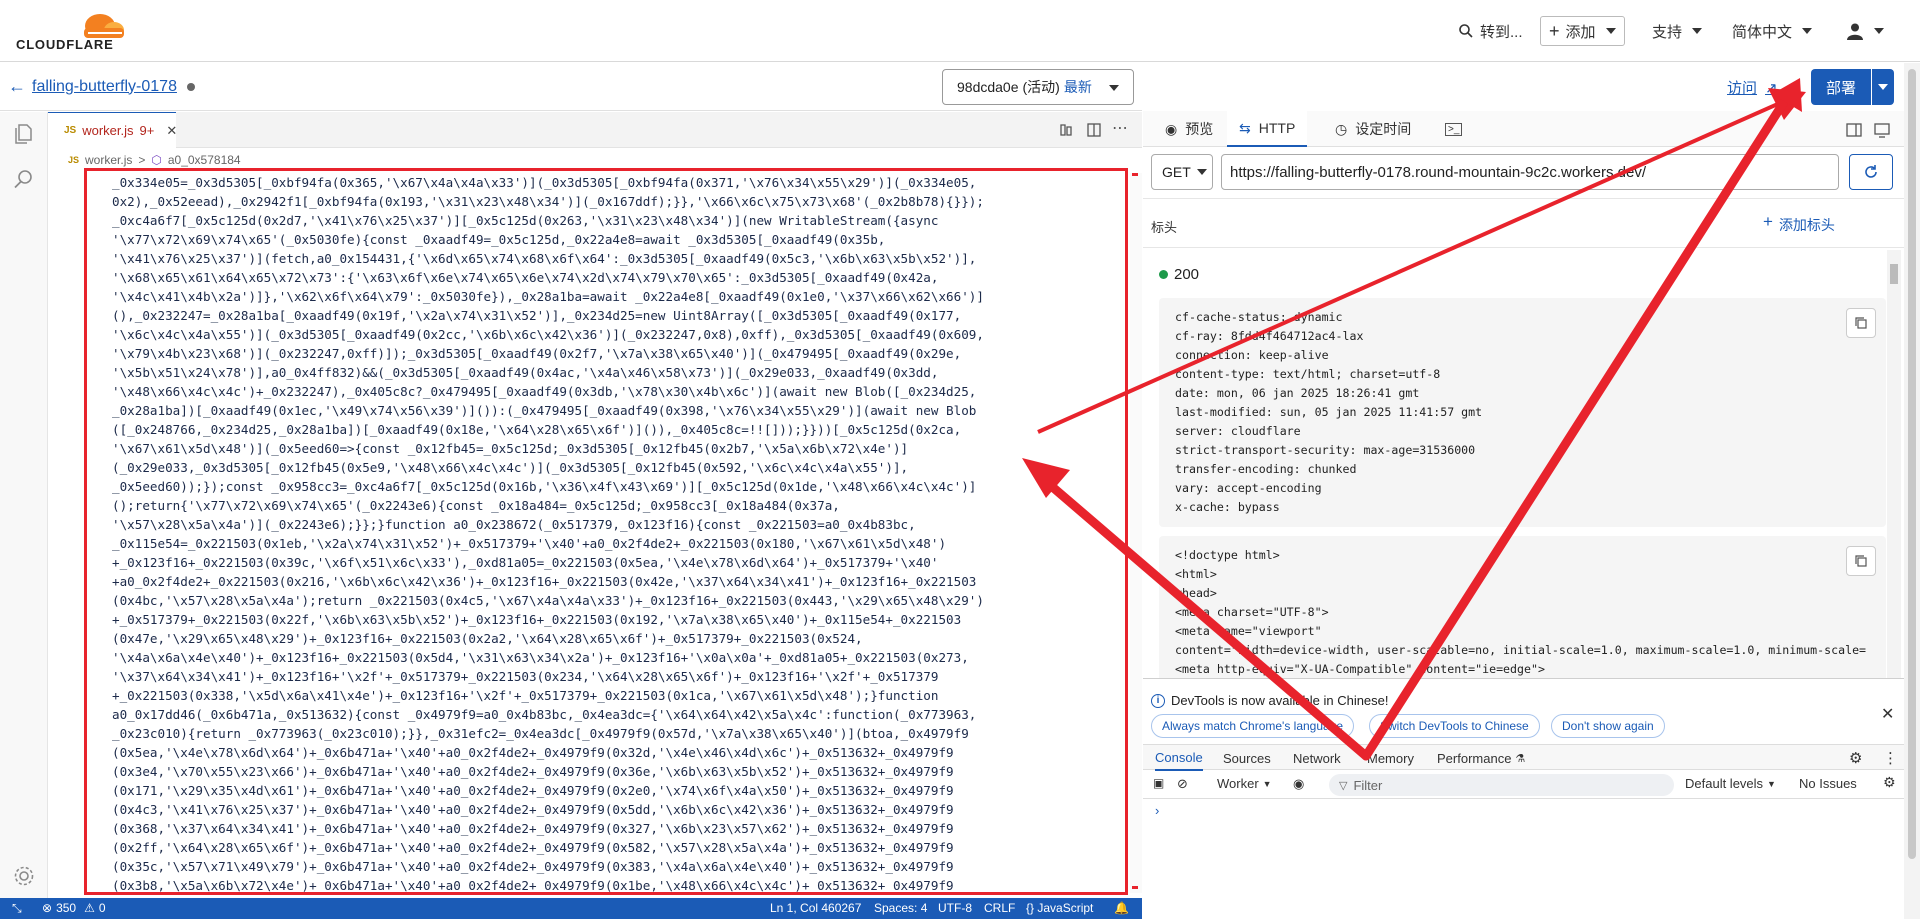 This screenshot has width=1920, height=919. I want to click on console-filter-input: ▽ Filter, so click(1501, 785).